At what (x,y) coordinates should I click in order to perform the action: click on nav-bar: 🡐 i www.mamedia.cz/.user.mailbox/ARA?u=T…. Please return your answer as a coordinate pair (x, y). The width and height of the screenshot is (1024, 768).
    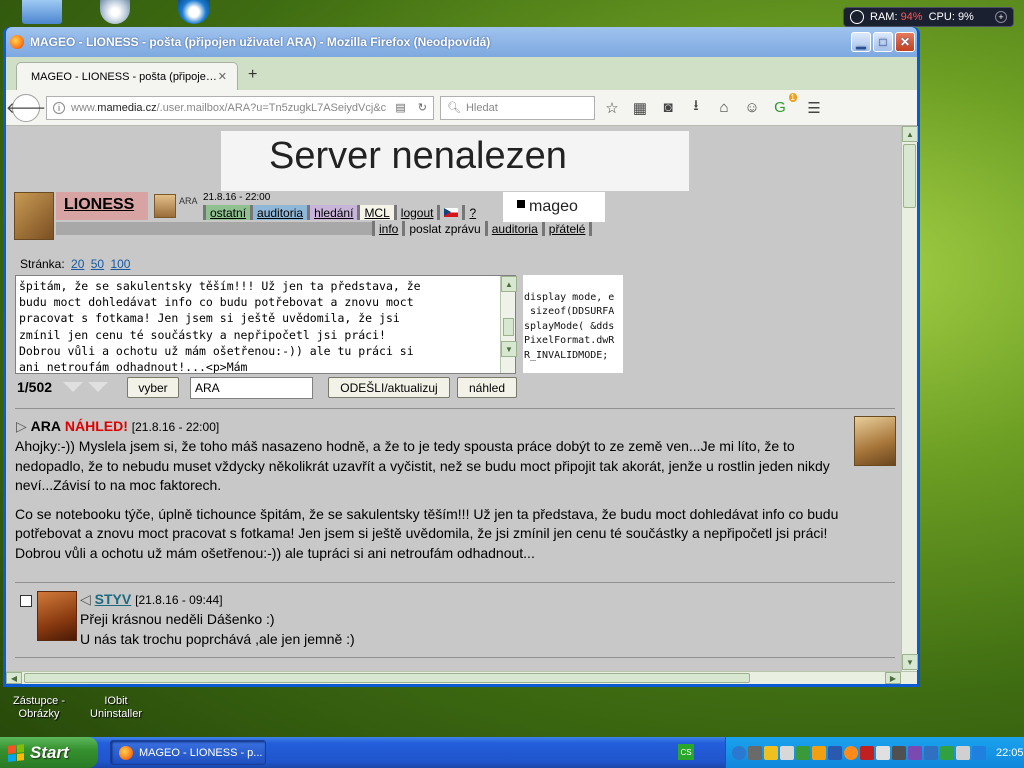
    Looking at the image, I should click on (461, 108).